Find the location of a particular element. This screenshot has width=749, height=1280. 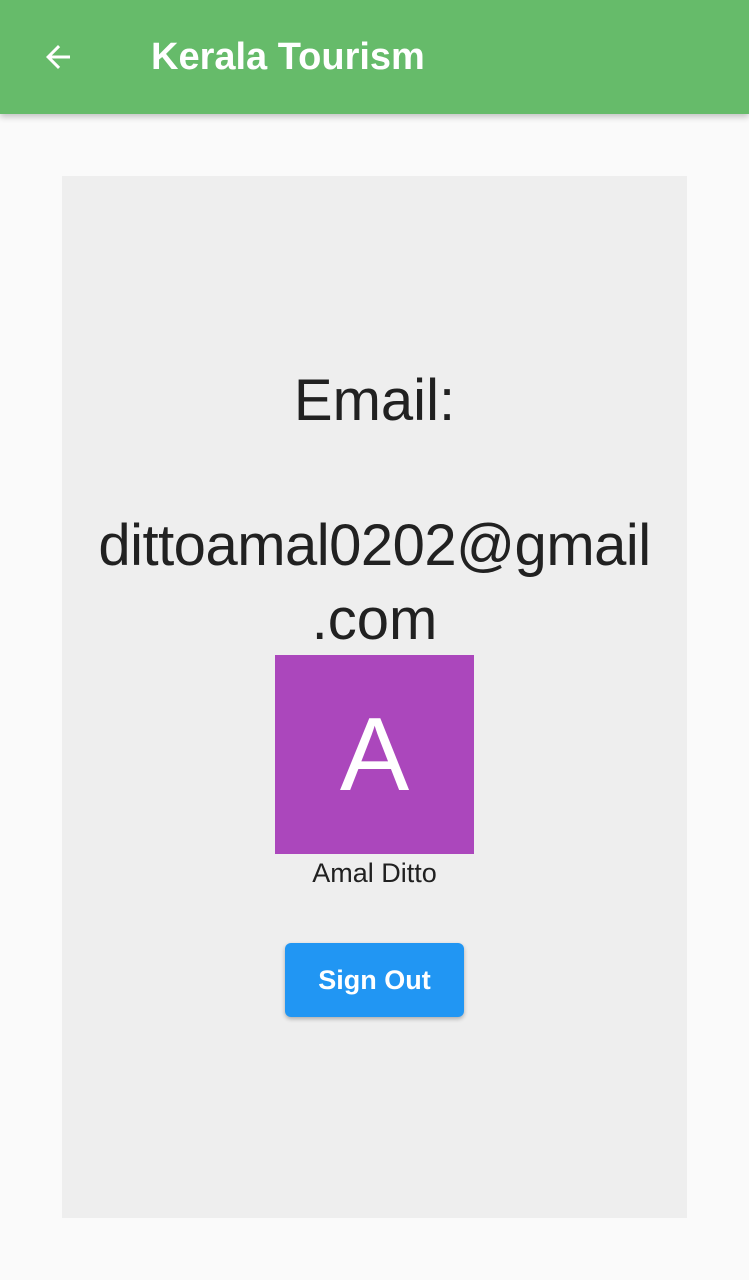

email-value-line-2: .com is located at coordinates (374, 619).